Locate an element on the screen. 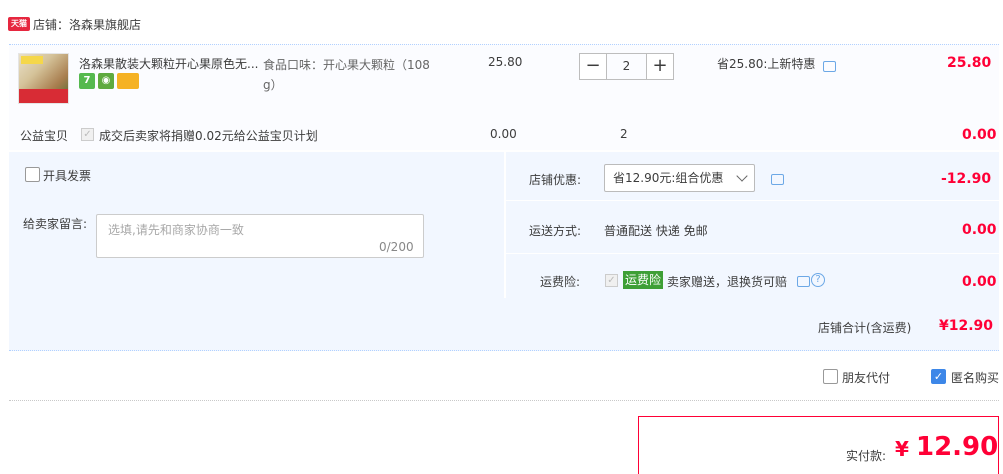 The width and height of the screenshot is (1003, 474). charity-label: 公益宝贝 is located at coordinates (44, 136).